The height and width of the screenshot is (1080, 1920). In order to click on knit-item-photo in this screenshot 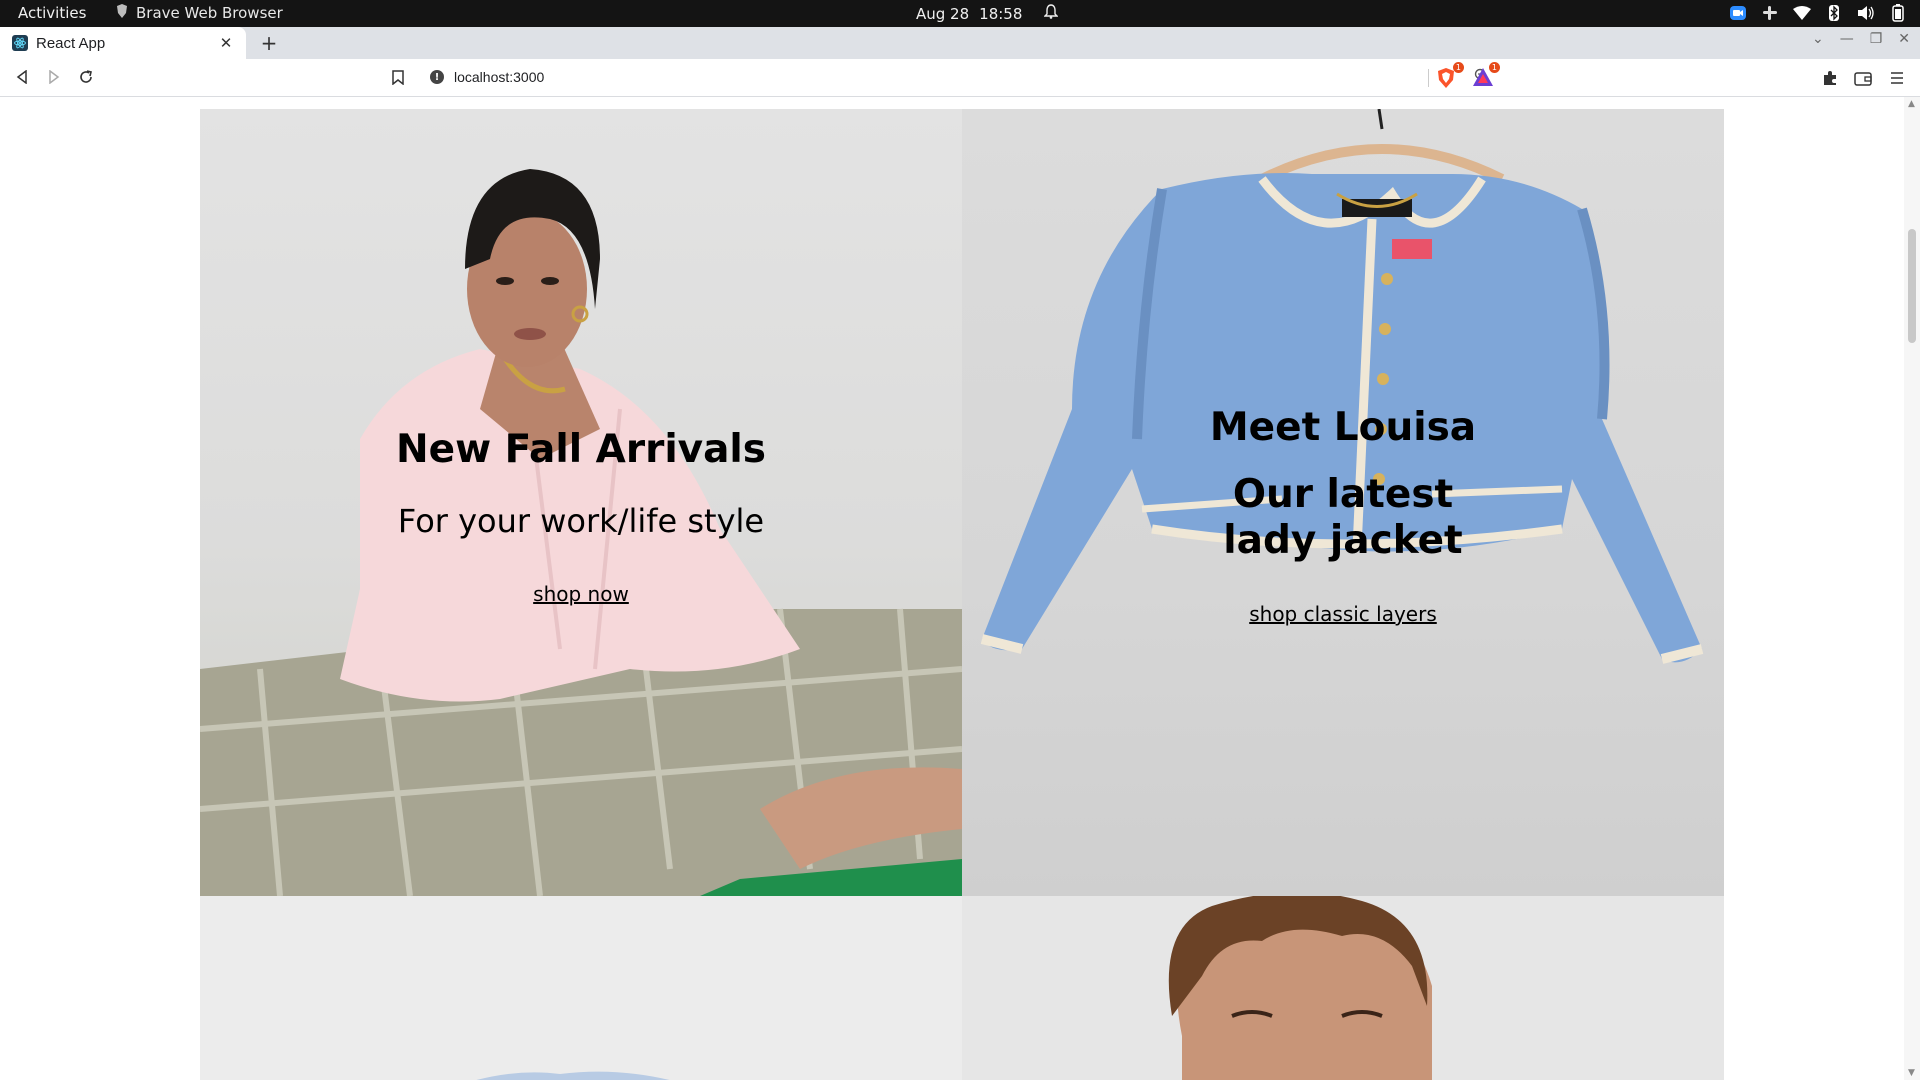, I will do `click(573, 1075)`.